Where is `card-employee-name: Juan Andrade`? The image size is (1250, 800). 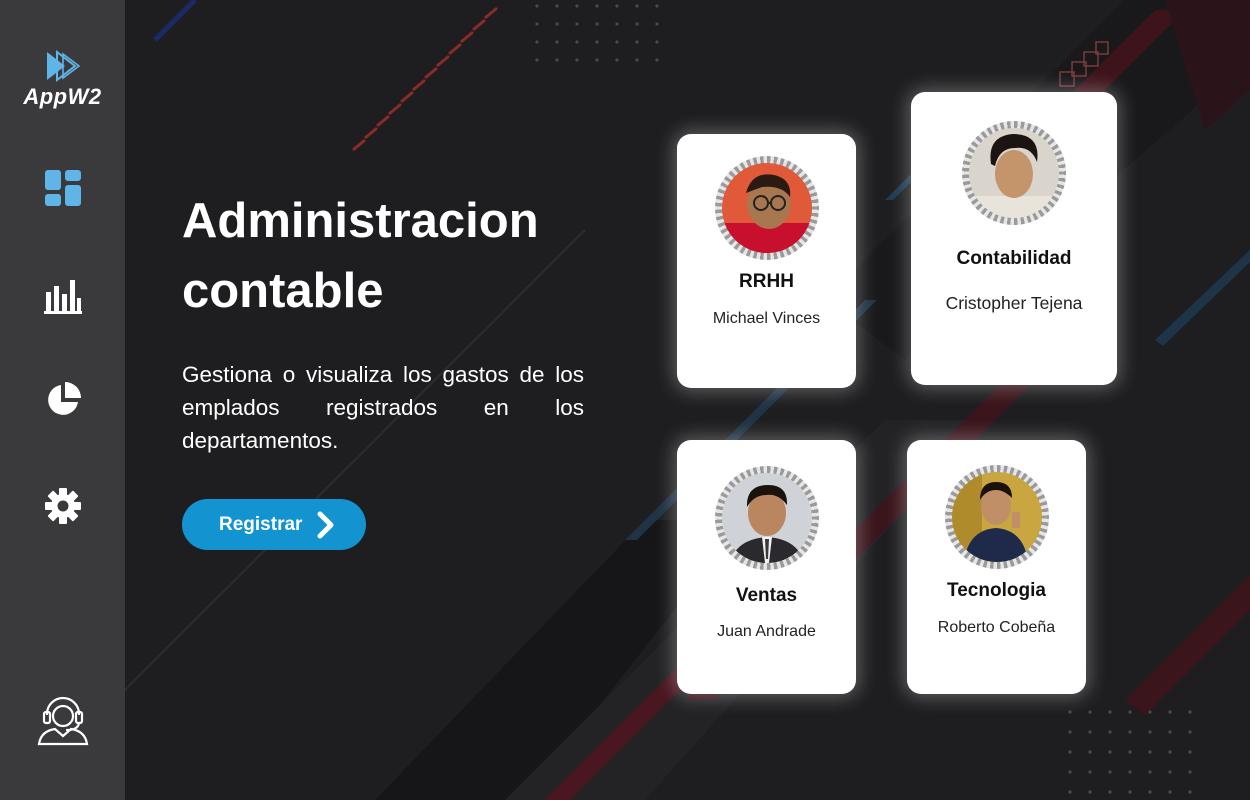 card-employee-name: Juan Andrade is located at coordinates (766, 631).